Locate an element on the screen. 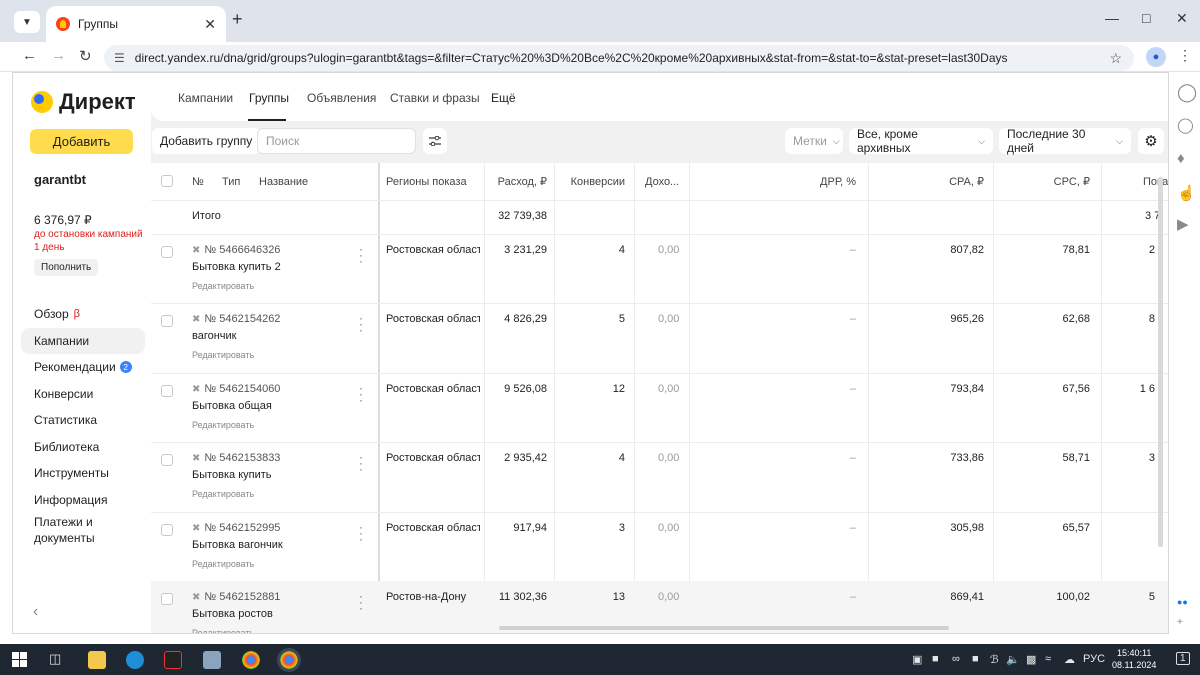 Image resolution: width=1200 pixels, height=675 pixels. sidebar-item-campaigns: Кампании is located at coordinates (83, 340).